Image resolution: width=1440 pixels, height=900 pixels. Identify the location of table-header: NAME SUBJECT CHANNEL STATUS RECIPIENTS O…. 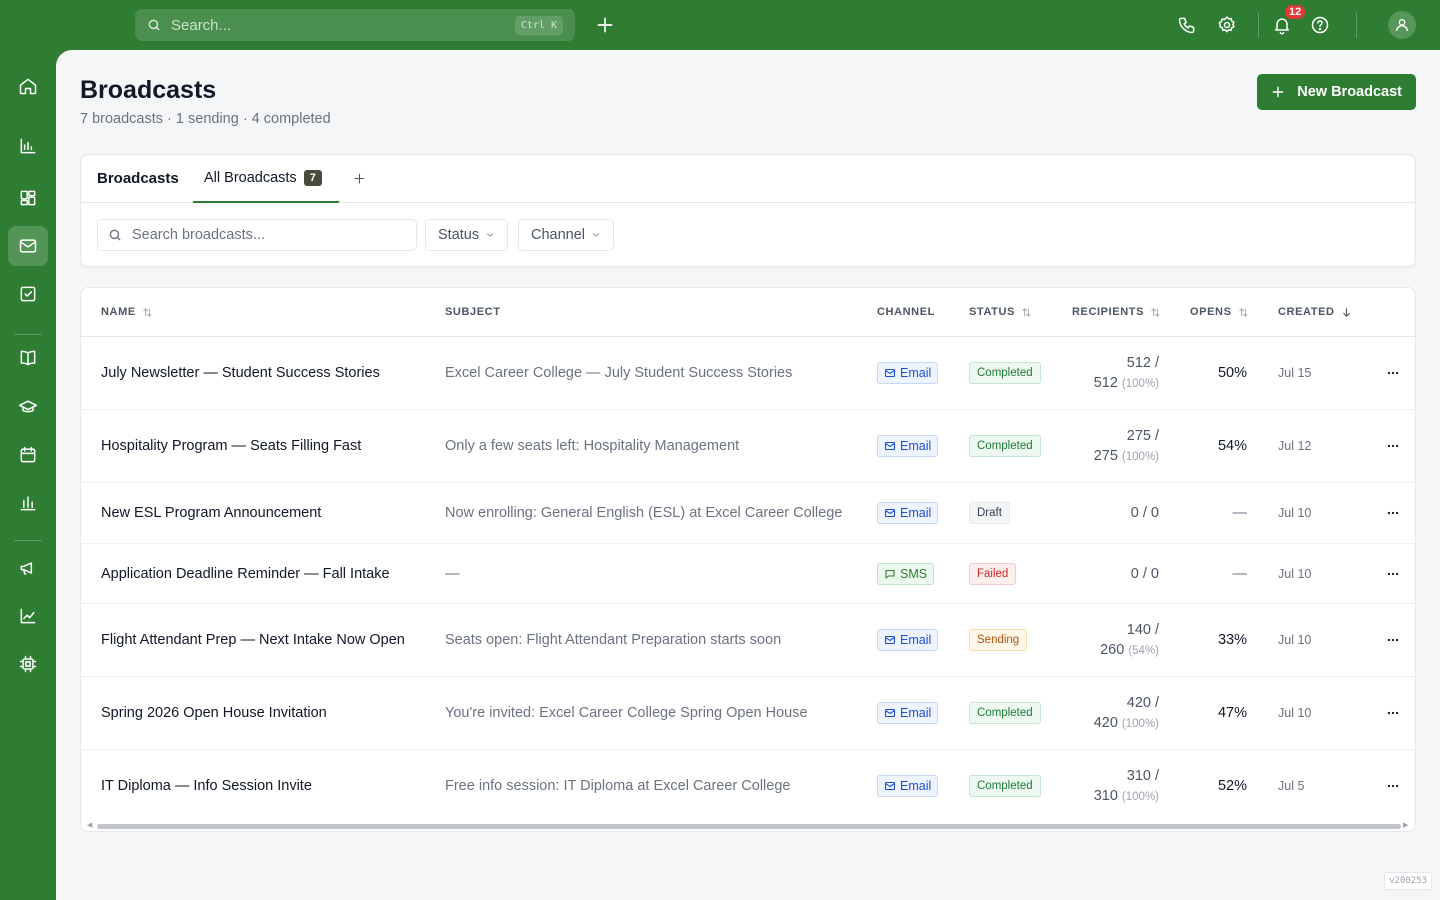
(748, 312).